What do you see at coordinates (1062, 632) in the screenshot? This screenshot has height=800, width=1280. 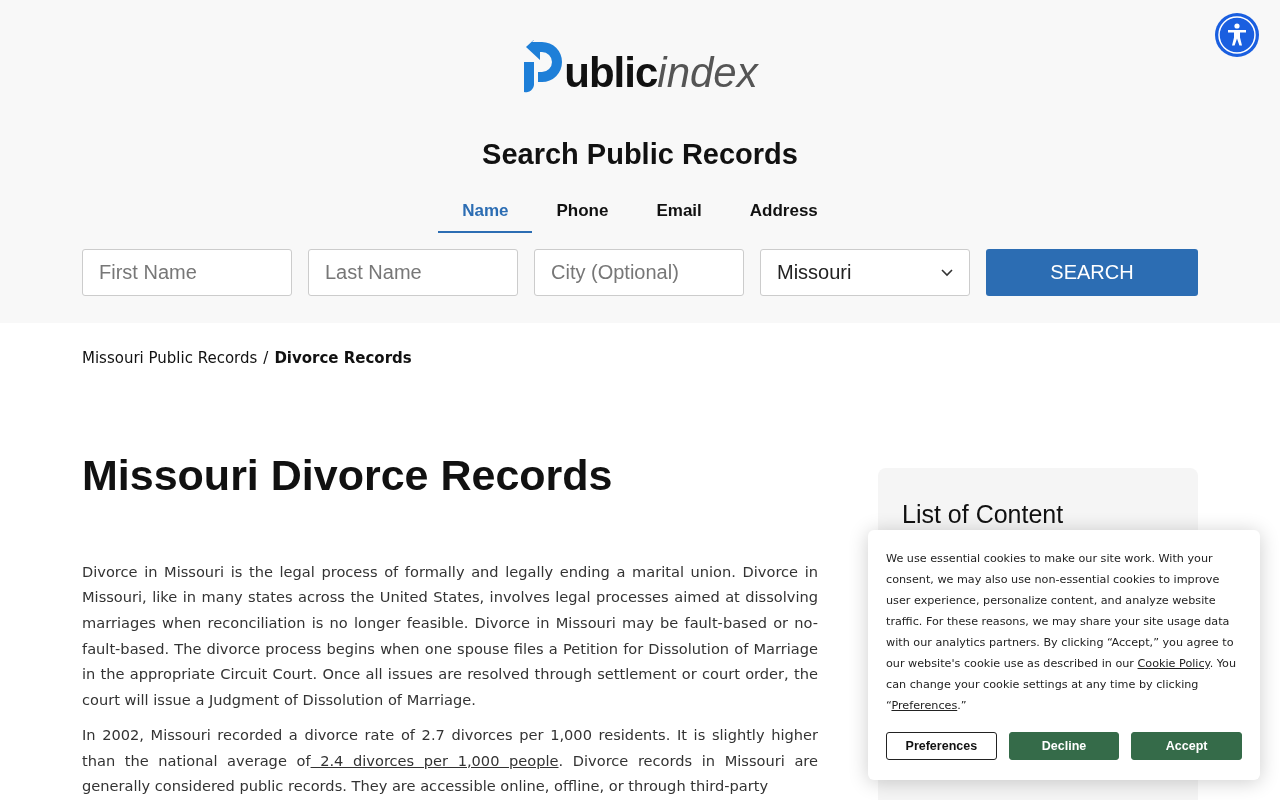 I see `cookie-text: We use essential cookies to make our site work. With your consent, we may also use non-essential cookies to improve user experience, personalize content, and analyze website traffic. For these reasons, we may share your site usage data with our analytics partners. By clicking “Accept,” you agree to our website's cookie use as described in our Cookie Policy. You can change your cookie settings at any time by clicking “Preferences.”` at bounding box center [1062, 632].